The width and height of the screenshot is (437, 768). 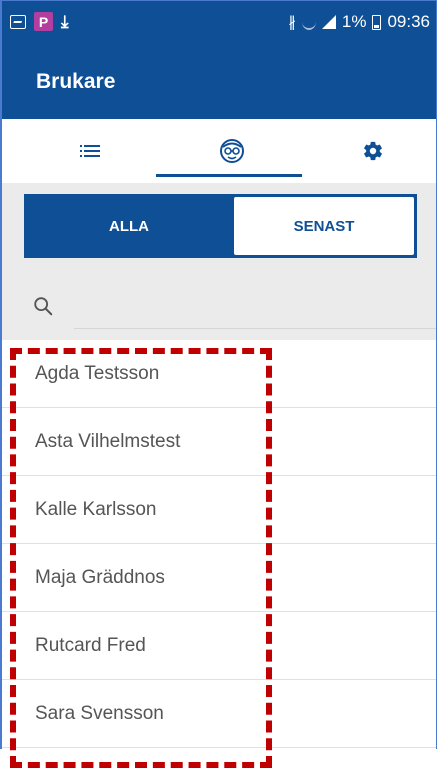 I want to click on battery-icon, so click(x=377, y=22).